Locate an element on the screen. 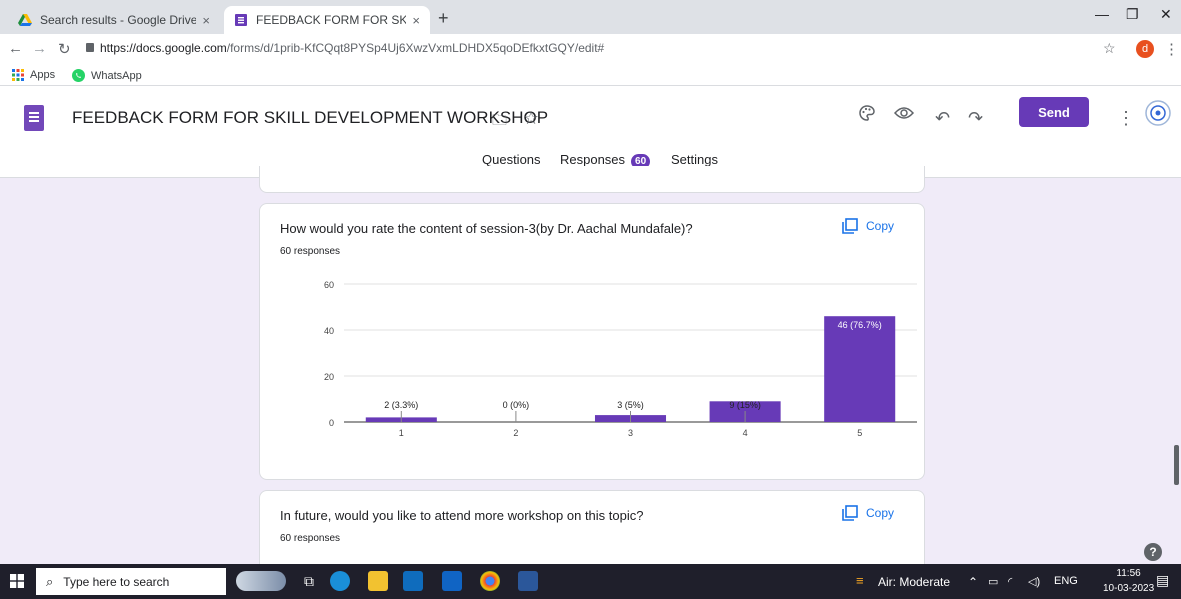 The image size is (1181, 599). bookmark-star-icon: ☆ is located at coordinates (1109, 48).